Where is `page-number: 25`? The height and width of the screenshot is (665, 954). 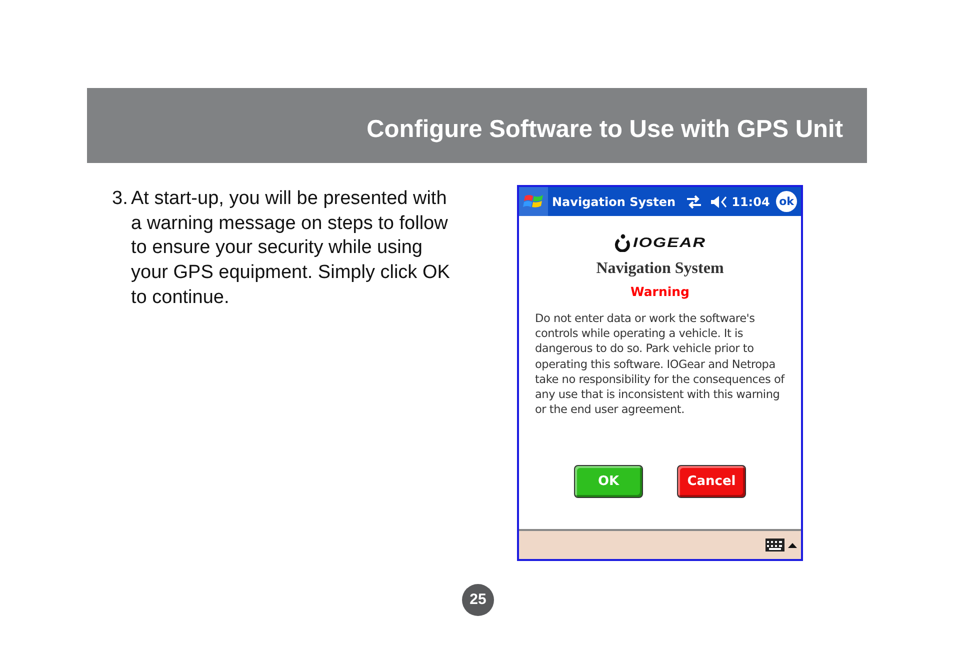
page-number: 25 is located at coordinates (478, 600).